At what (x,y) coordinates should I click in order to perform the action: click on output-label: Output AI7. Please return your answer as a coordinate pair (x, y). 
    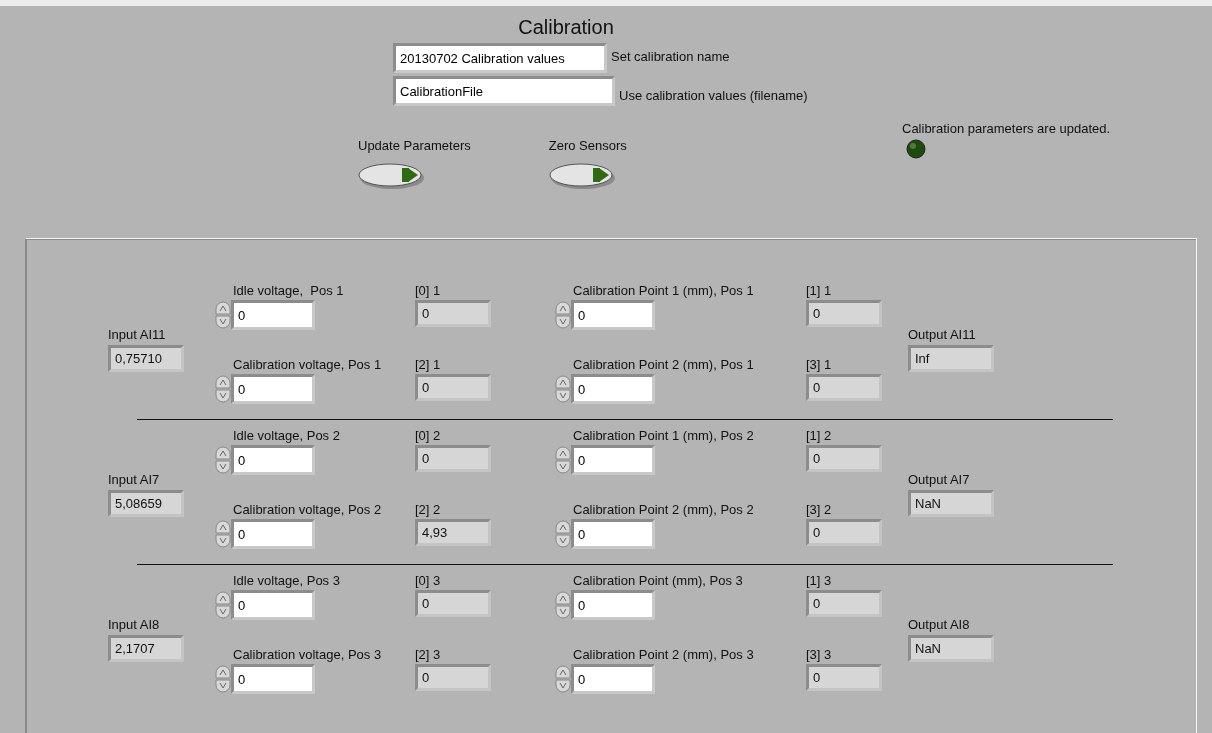
    Looking at the image, I should click on (939, 479).